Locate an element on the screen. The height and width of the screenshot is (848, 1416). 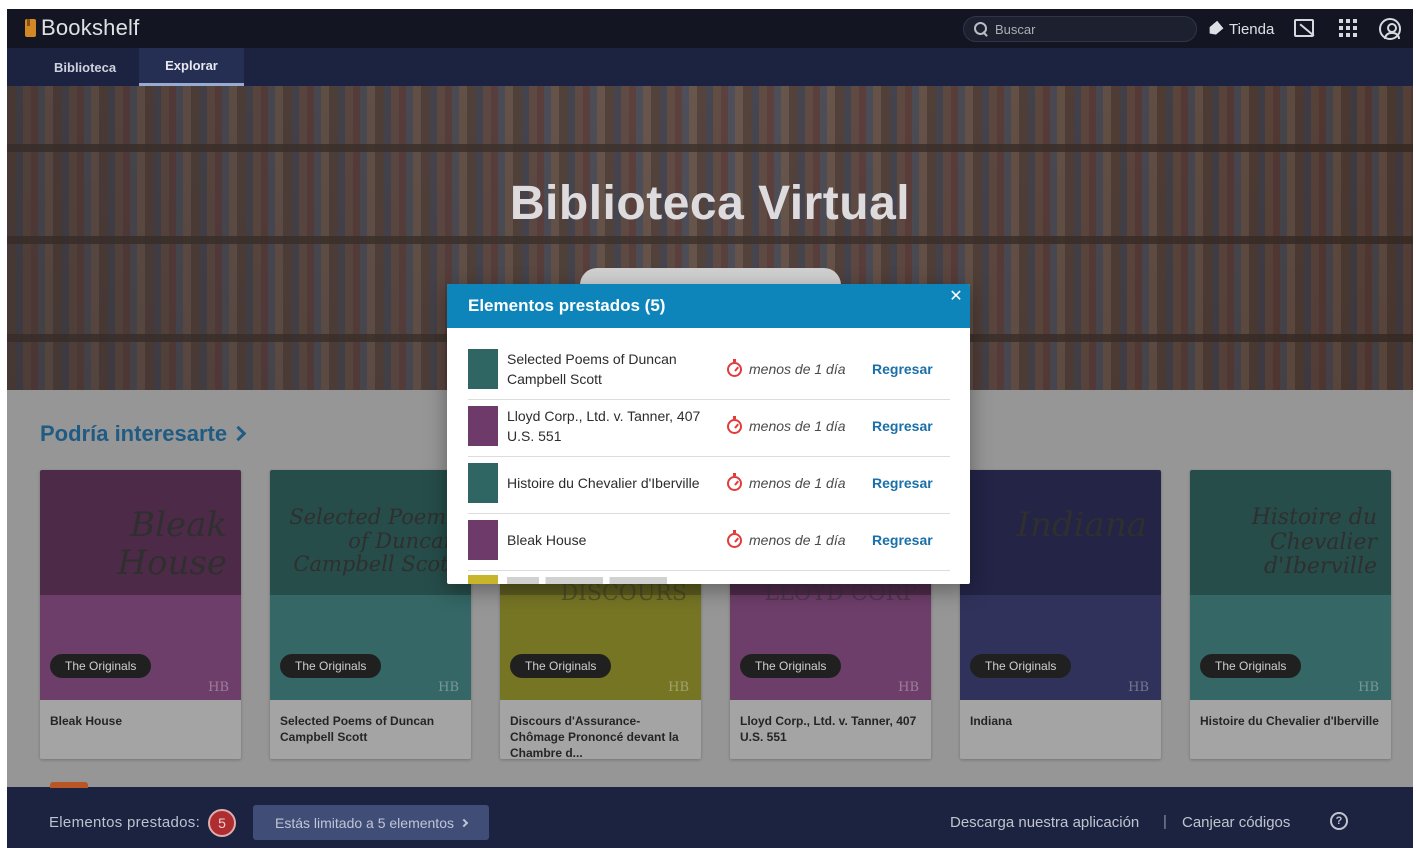
loan-title: Histoire du Chevalier d'Iberville is located at coordinates (603, 483).